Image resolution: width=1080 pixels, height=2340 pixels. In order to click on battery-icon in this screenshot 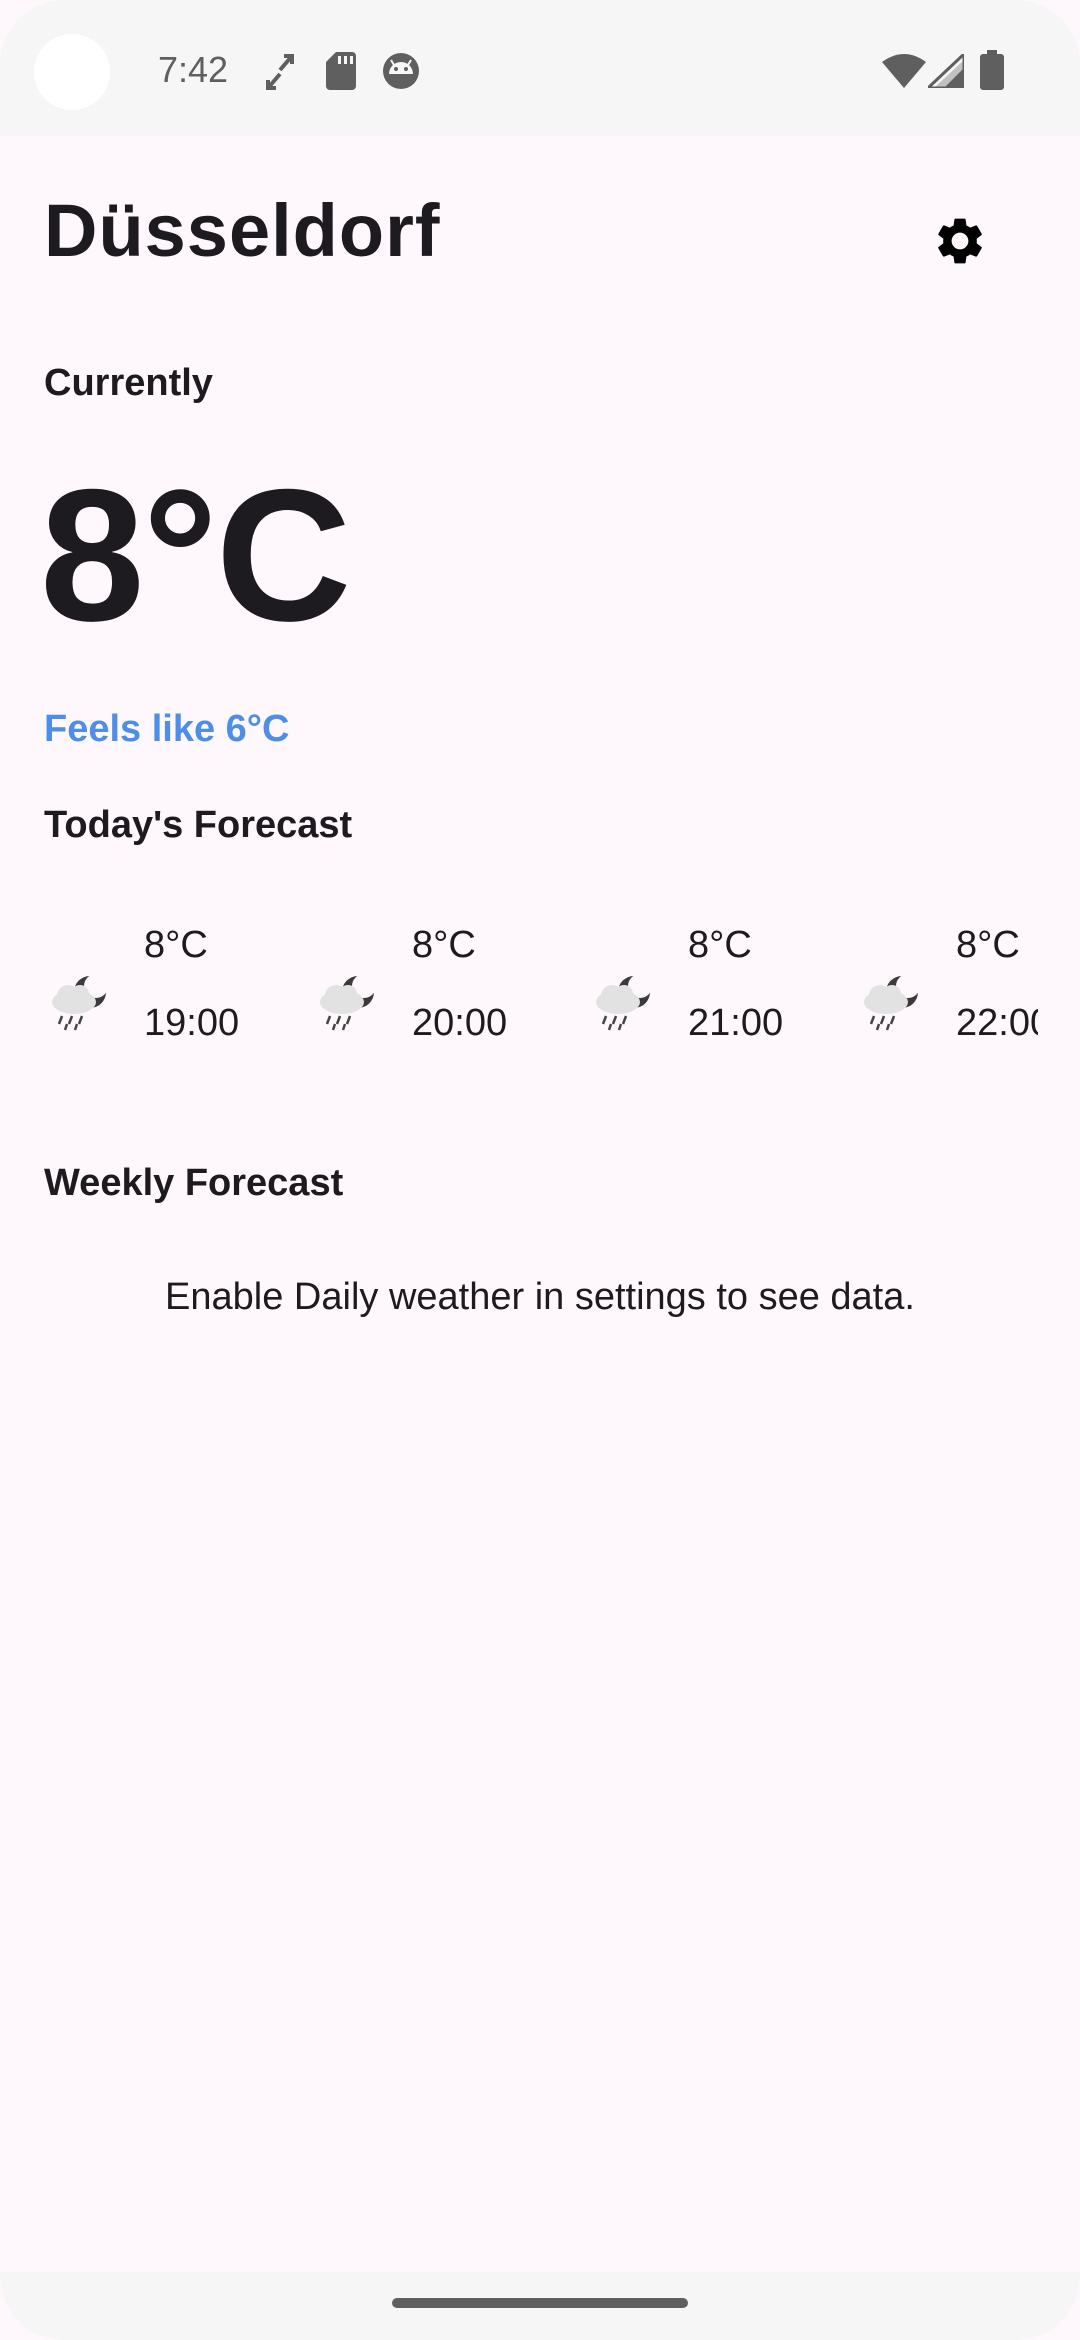, I will do `click(992, 72)`.